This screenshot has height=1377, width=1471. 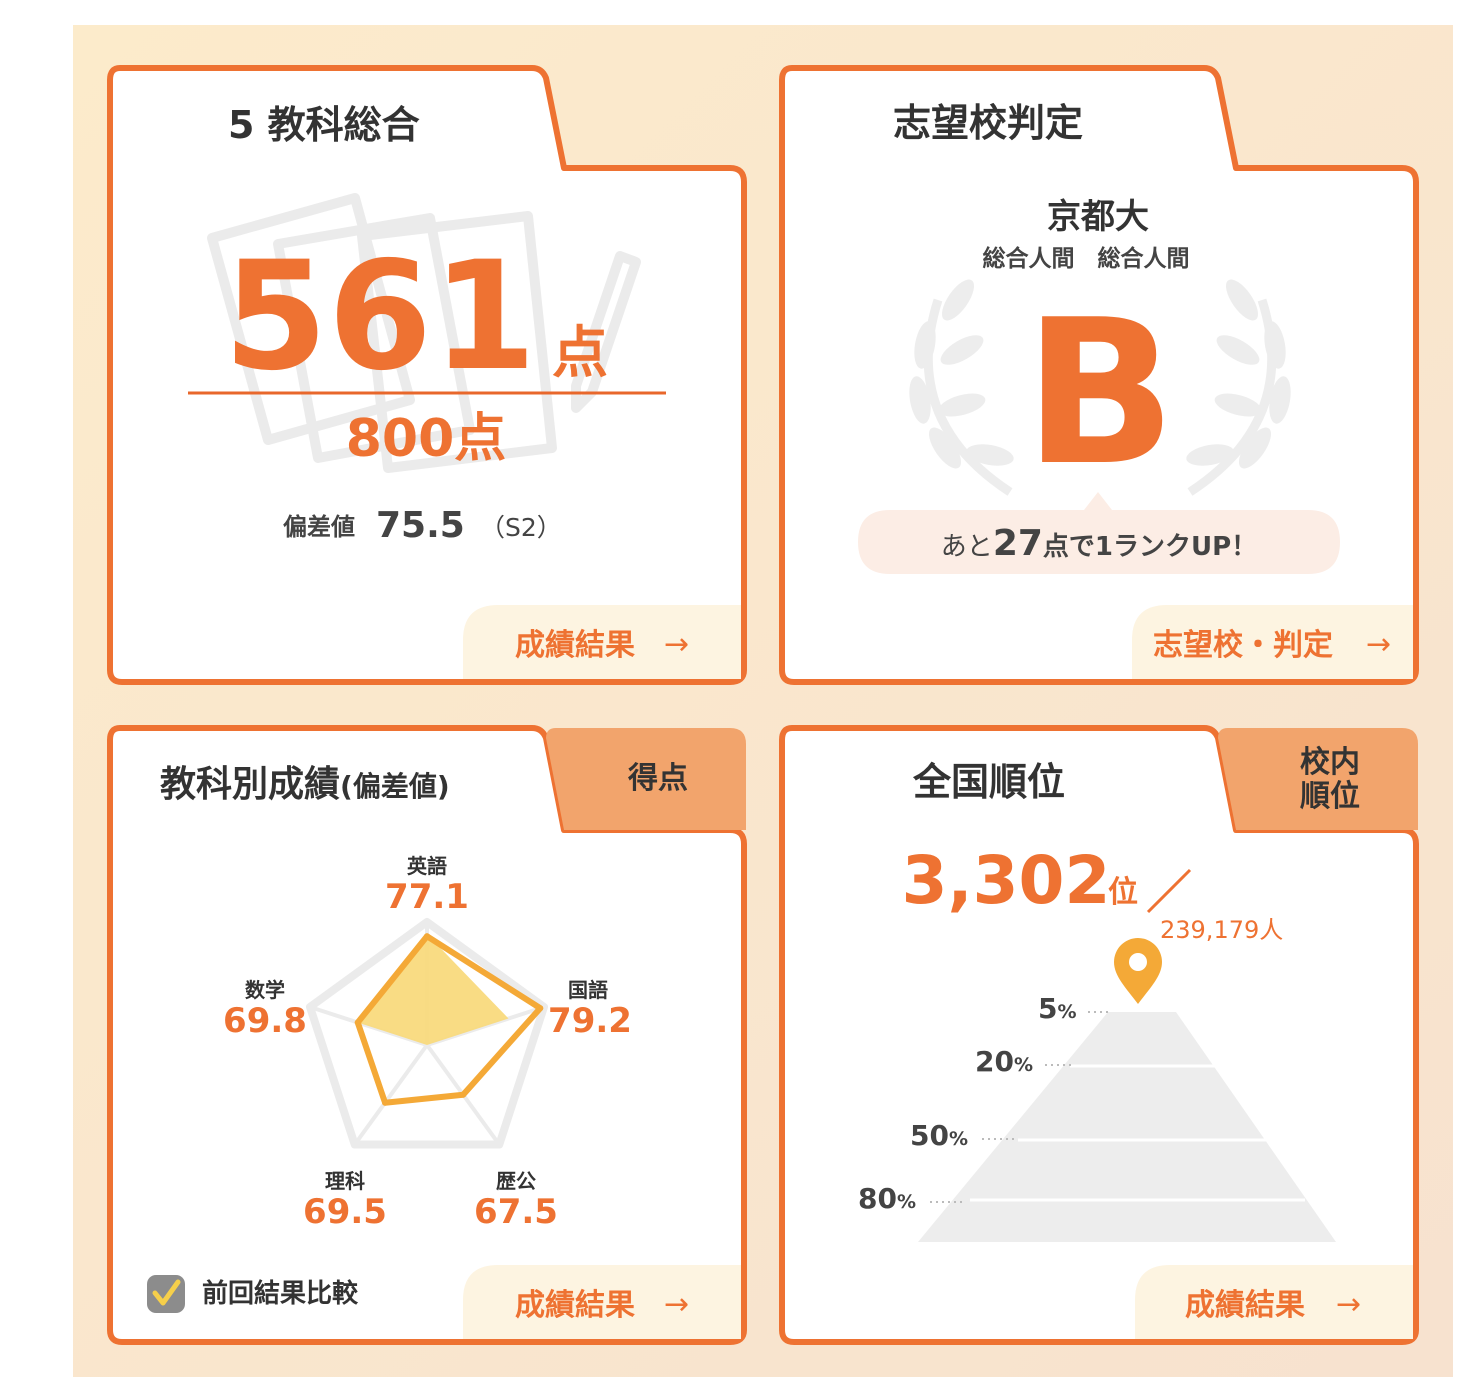 What do you see at coordinates (516, 1212) in the screenshot?
I see `radar-value-label: 67.5` at bounding box center [516, 1212].